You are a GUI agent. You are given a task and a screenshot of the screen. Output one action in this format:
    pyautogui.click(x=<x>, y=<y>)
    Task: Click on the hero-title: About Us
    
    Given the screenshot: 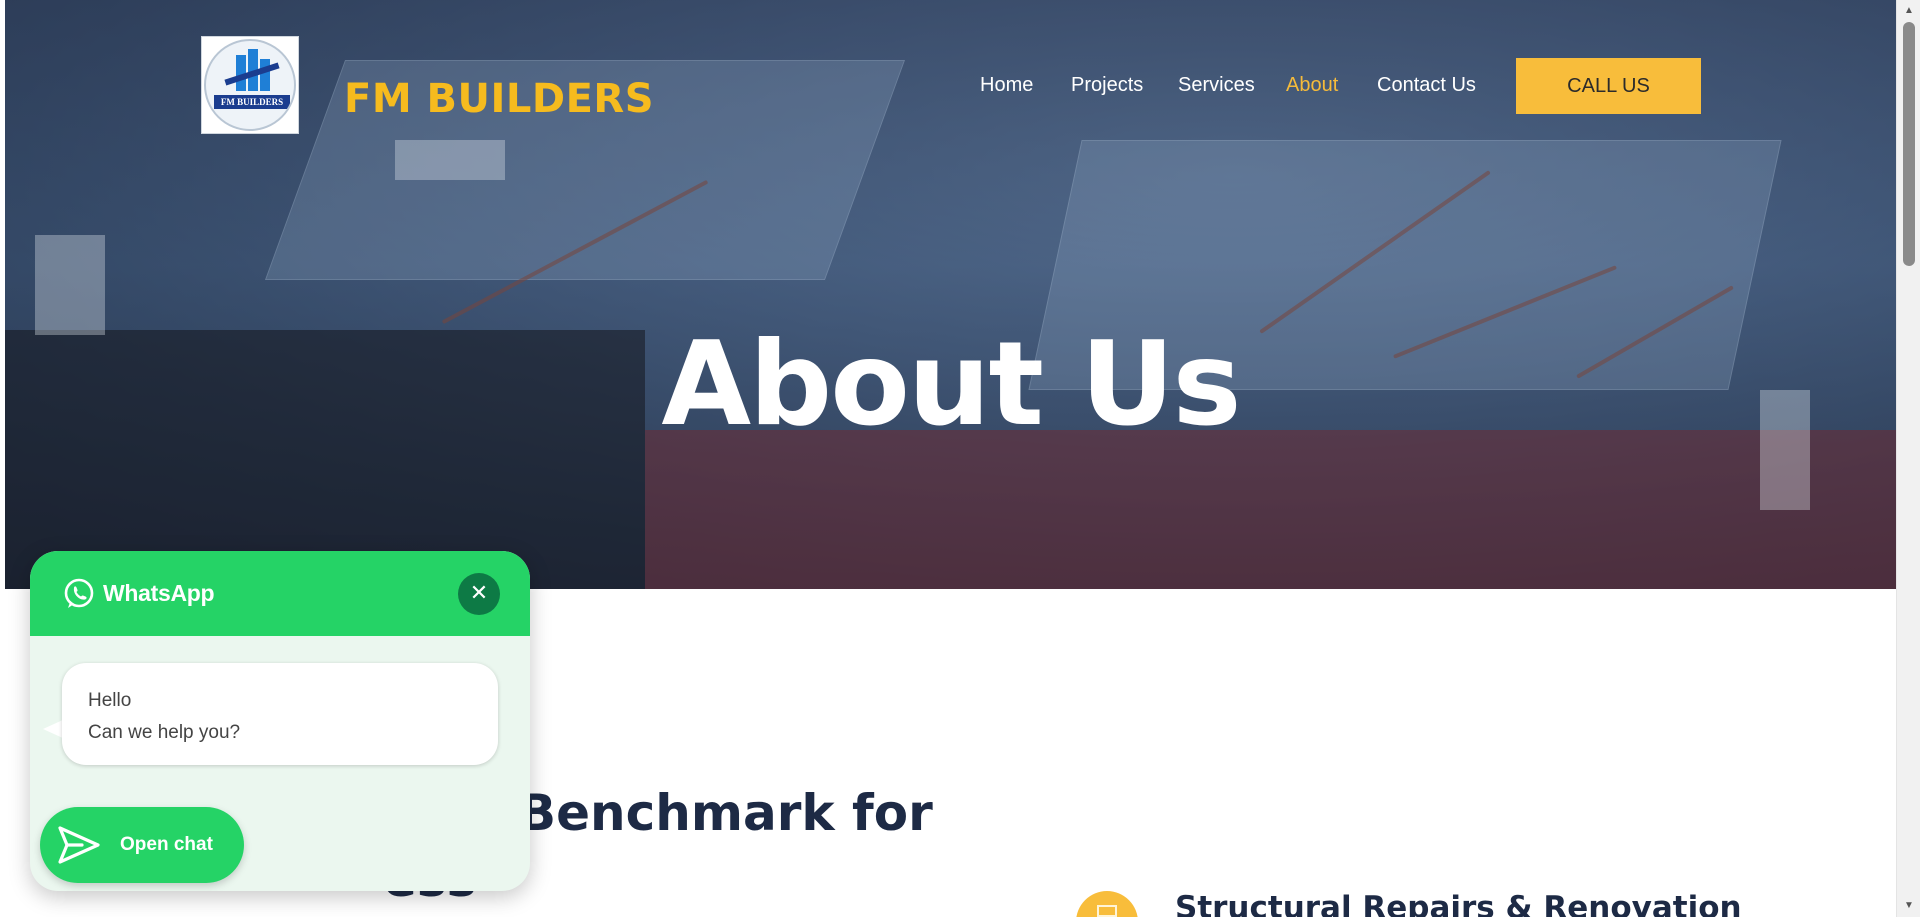 What is the action you would take?
    pyautogui.click(x=951, y=384)
    